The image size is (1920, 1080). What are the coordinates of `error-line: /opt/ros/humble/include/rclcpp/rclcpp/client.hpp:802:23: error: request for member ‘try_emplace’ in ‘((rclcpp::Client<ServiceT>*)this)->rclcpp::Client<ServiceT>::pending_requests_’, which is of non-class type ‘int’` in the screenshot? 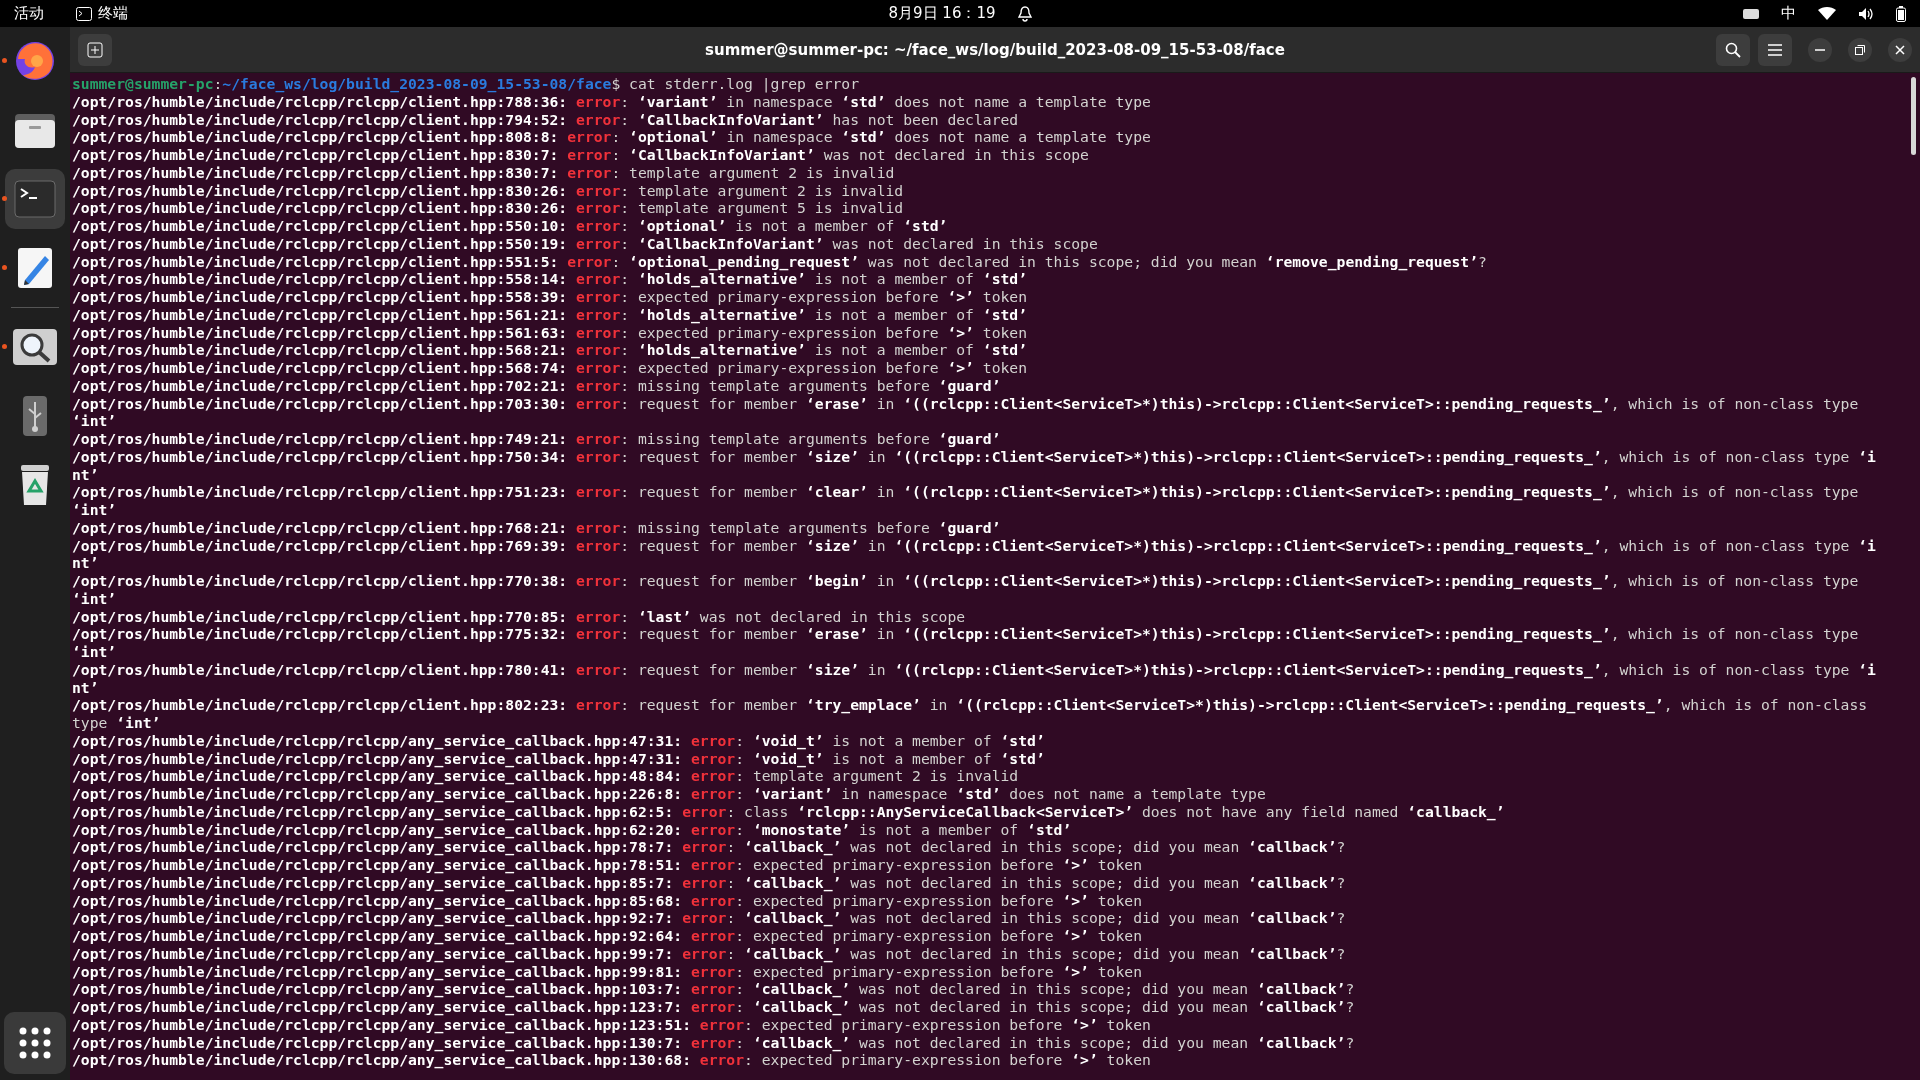 It's located at (970, 714).